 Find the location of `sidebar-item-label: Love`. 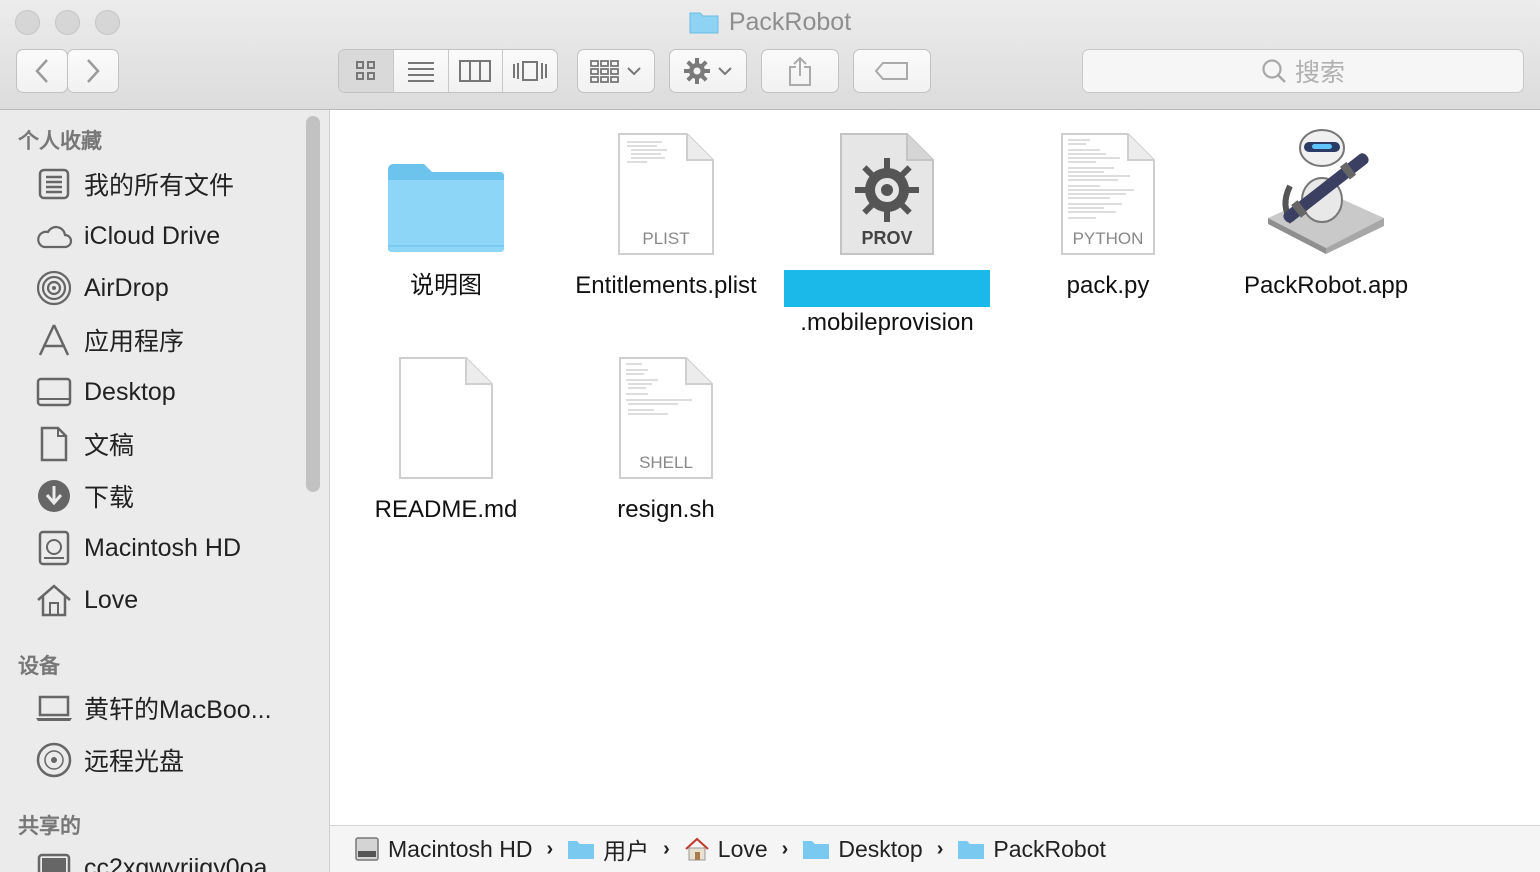

sidebar-item-label: Love is located at coordinates (111, 599).